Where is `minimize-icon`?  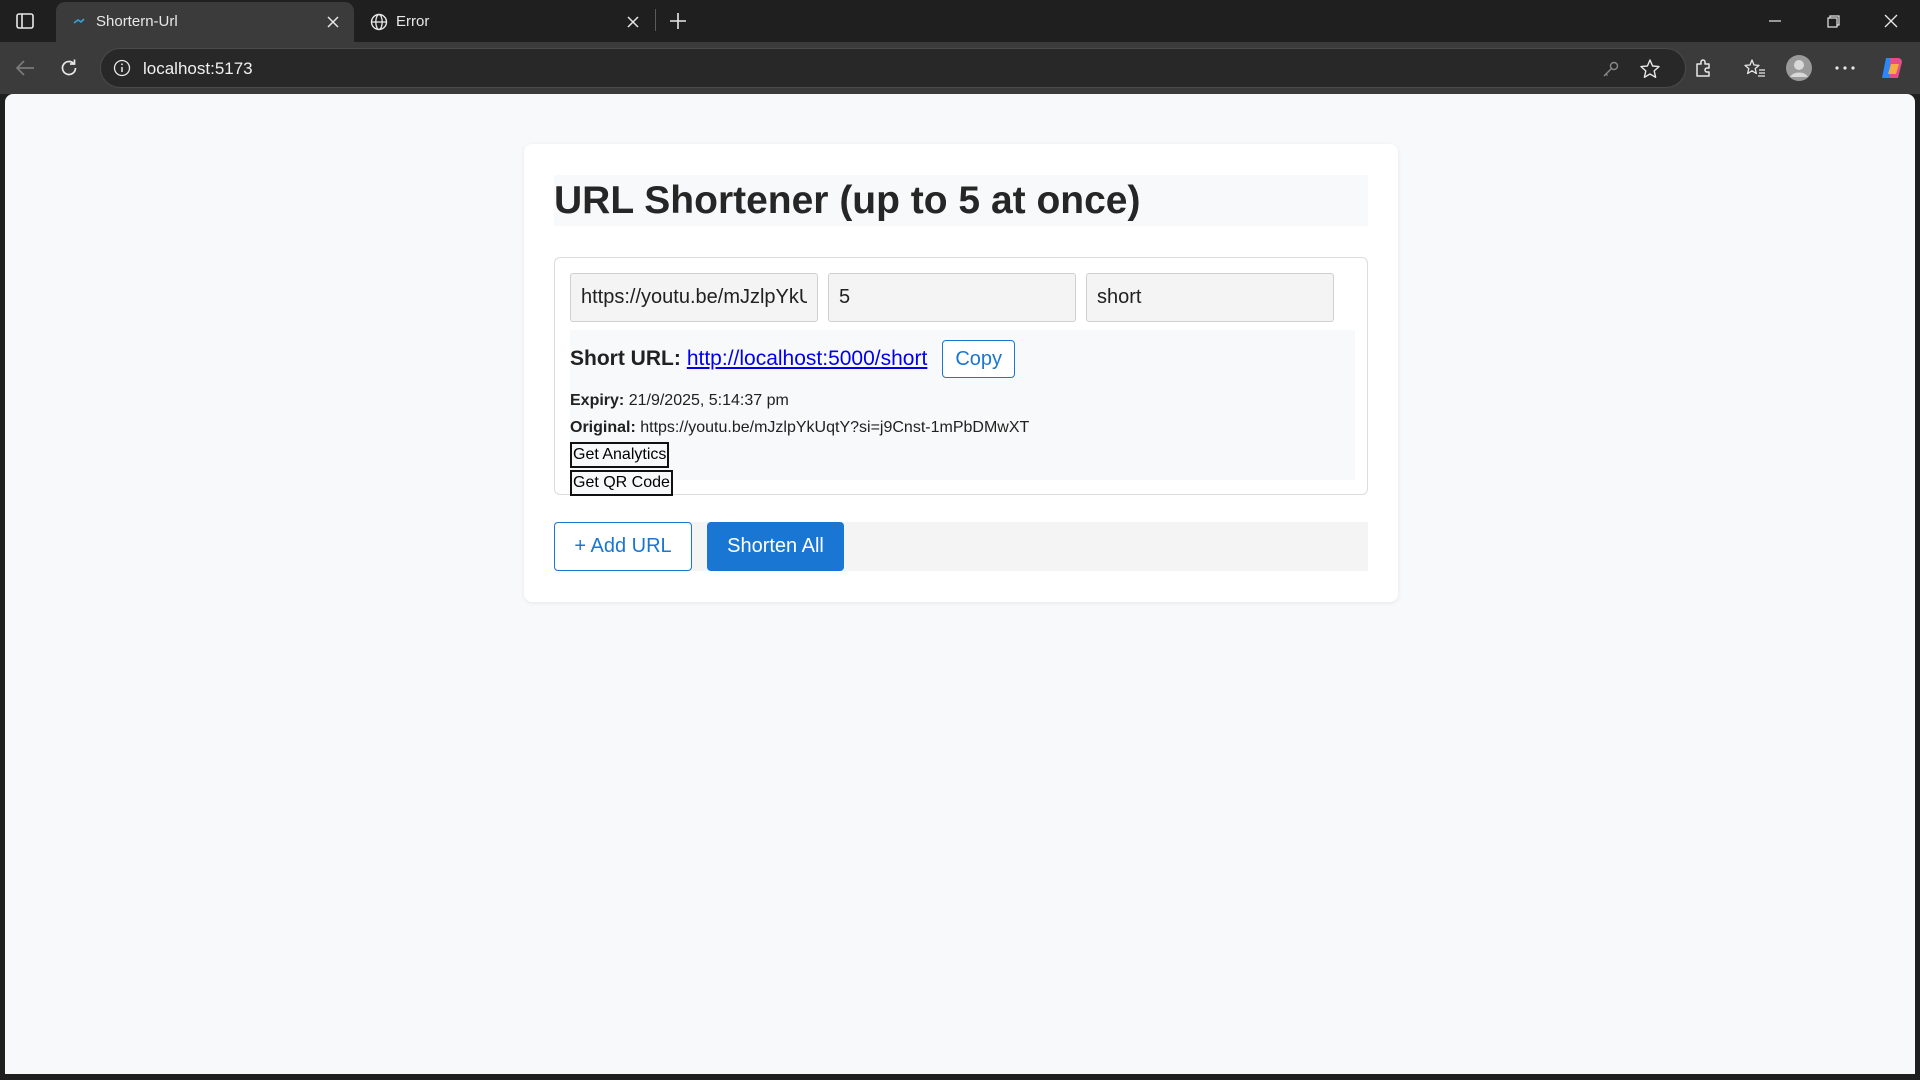 minimize-icon is located at coordinates (1775, 21).